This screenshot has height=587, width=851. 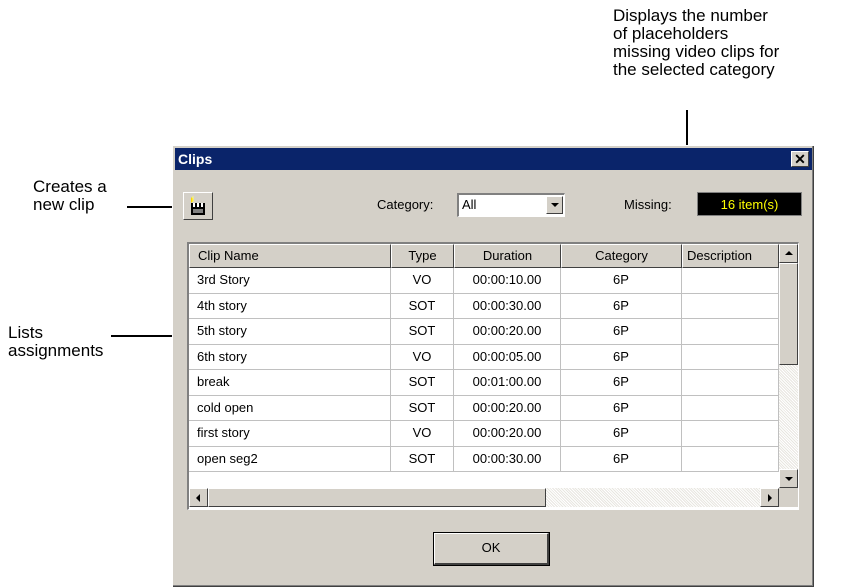 What do you see at coordinates (195, 159) in the screenshot?
I see `dialog-title: Clips` at bounding box center [195, 159].